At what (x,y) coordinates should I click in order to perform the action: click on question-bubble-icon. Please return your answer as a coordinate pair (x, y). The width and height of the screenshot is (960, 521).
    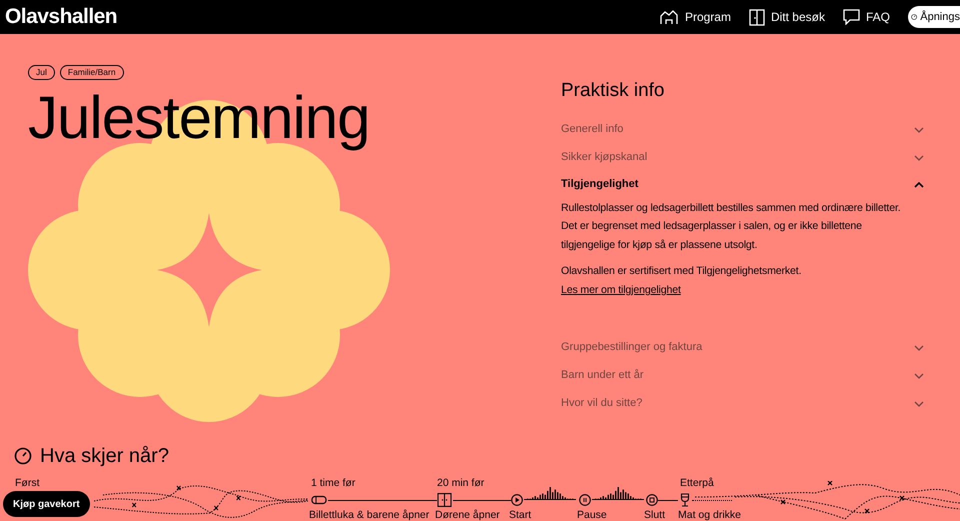
    Looking at the image, I should click on (851, 17).